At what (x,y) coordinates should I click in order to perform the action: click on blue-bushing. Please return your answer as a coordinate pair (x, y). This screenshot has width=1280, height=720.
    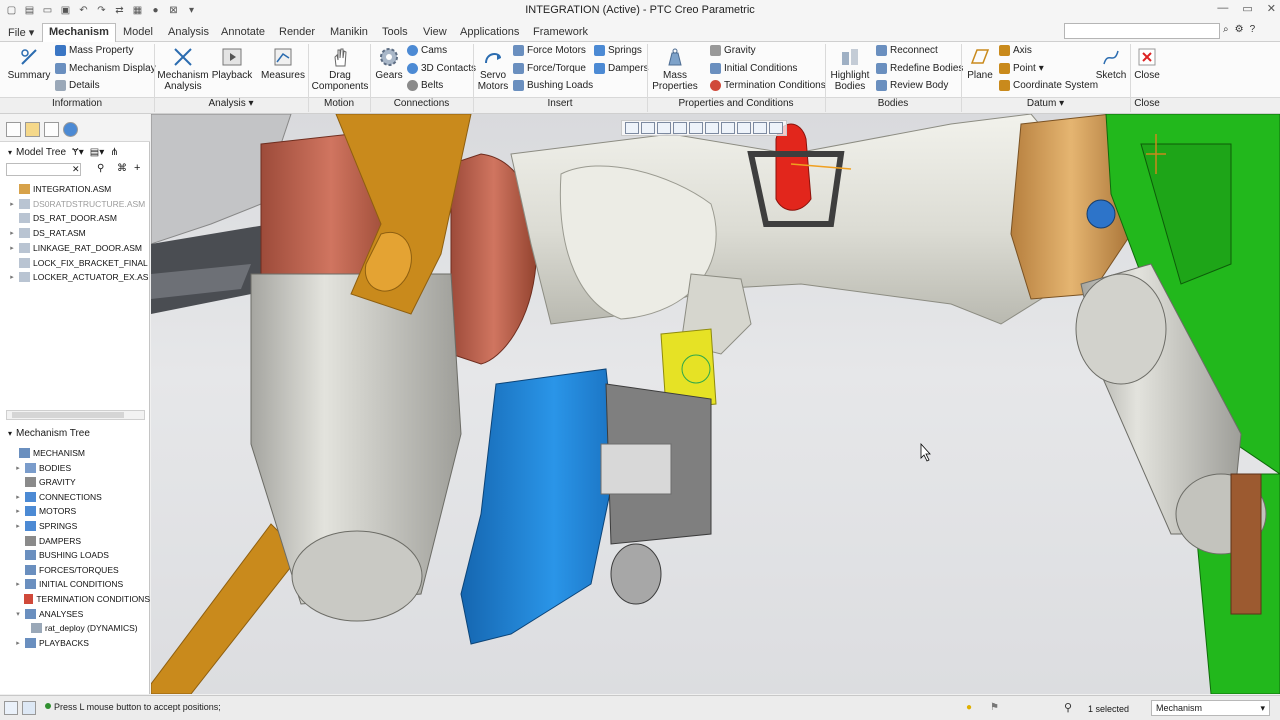
    Looking at the image, I should click on (1101, 214).